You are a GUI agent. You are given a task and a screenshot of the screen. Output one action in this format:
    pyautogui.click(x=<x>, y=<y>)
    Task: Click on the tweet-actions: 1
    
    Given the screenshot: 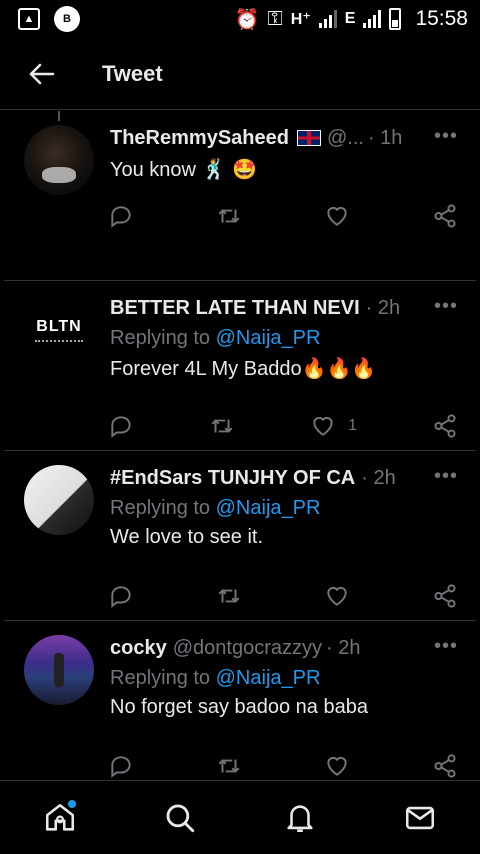 What is the action you would take?
    pyautogui.click(x=283, y=426)
    